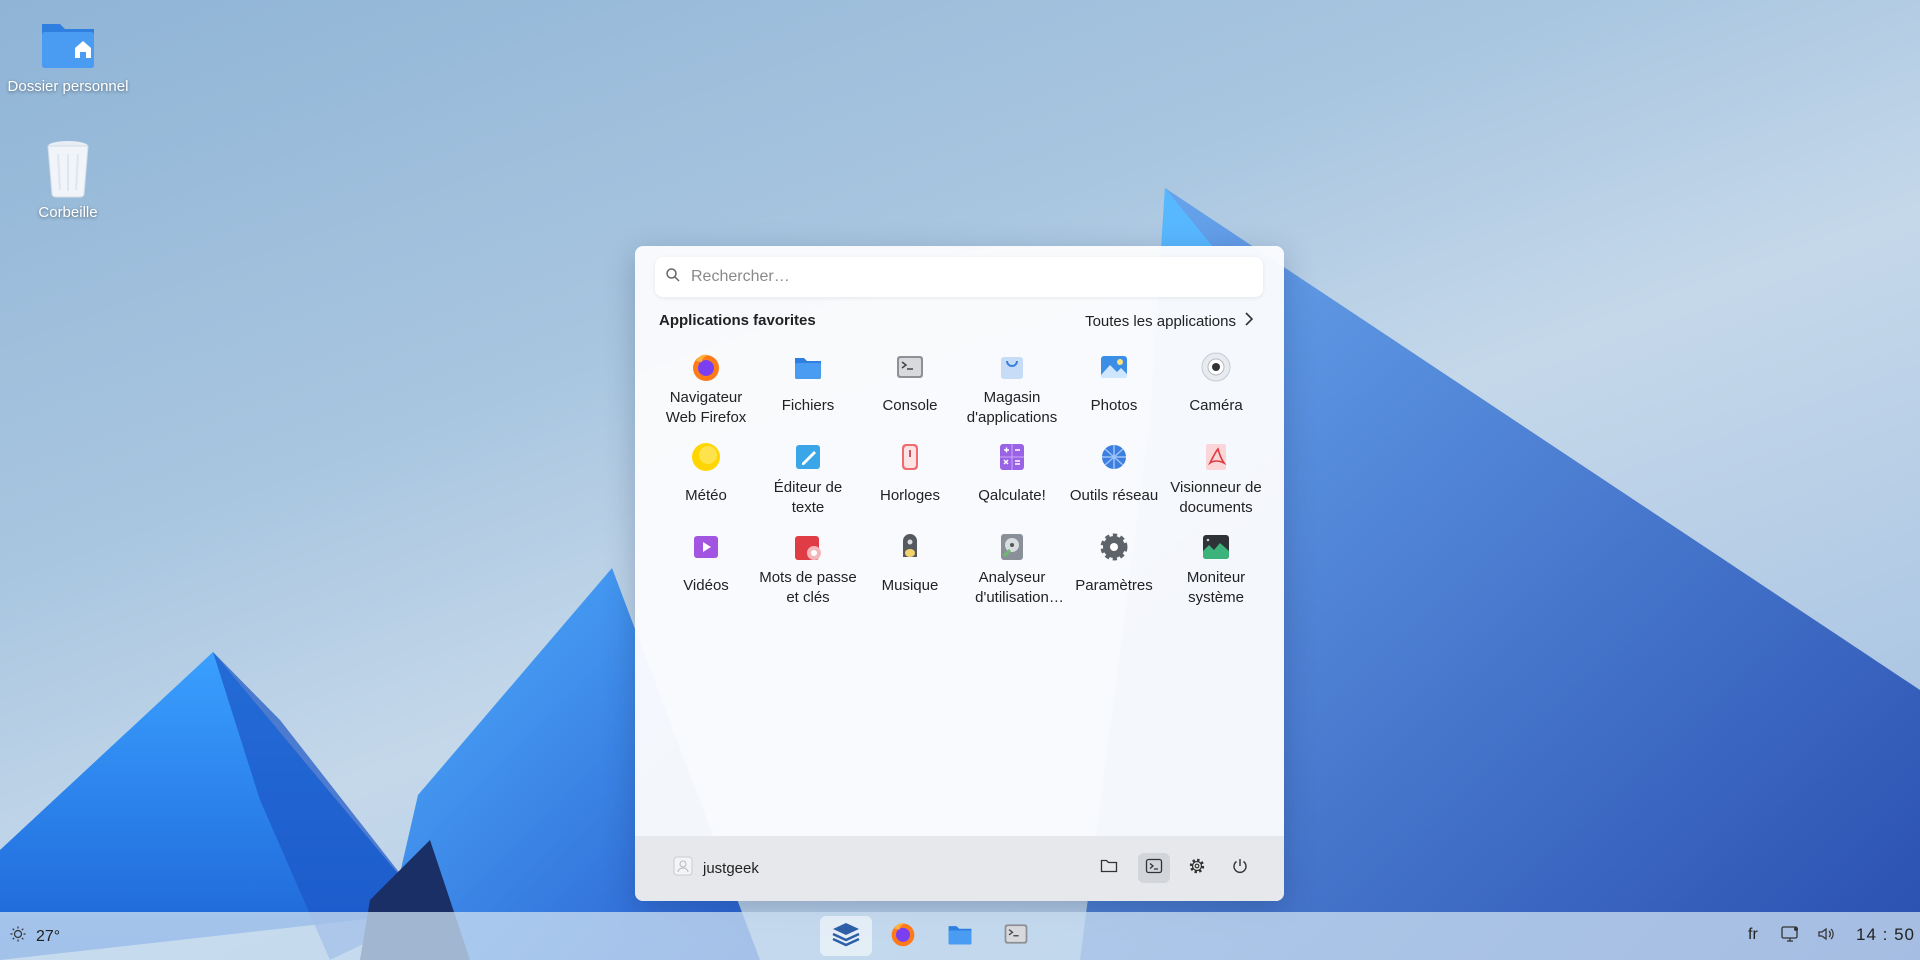 The width and height of the screenshot is (1920, 960). What do you see at coordinates (68, 212) in the screenshot?
I see `desktop-icon-label: Corbeille` at bounding box center [68, 212].